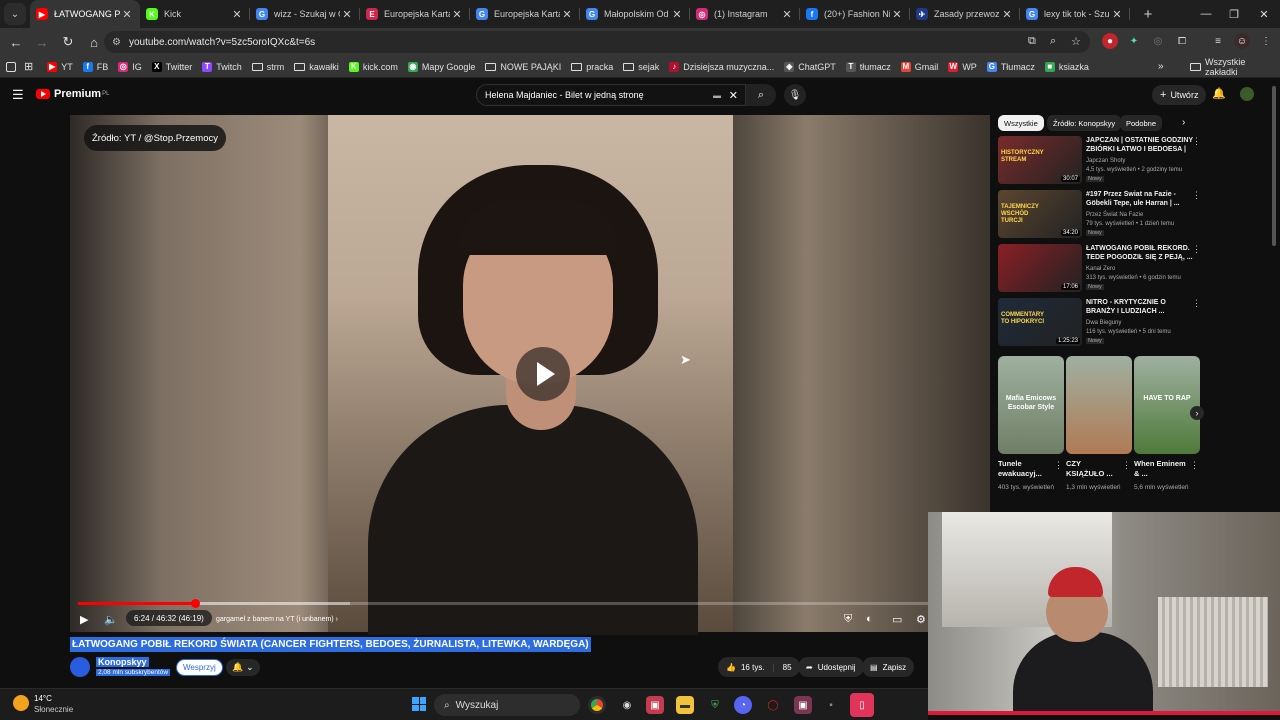  Describe the element at coordinates (1218, 41) in the screenshot. I see `media-icon: ≡` at that location.